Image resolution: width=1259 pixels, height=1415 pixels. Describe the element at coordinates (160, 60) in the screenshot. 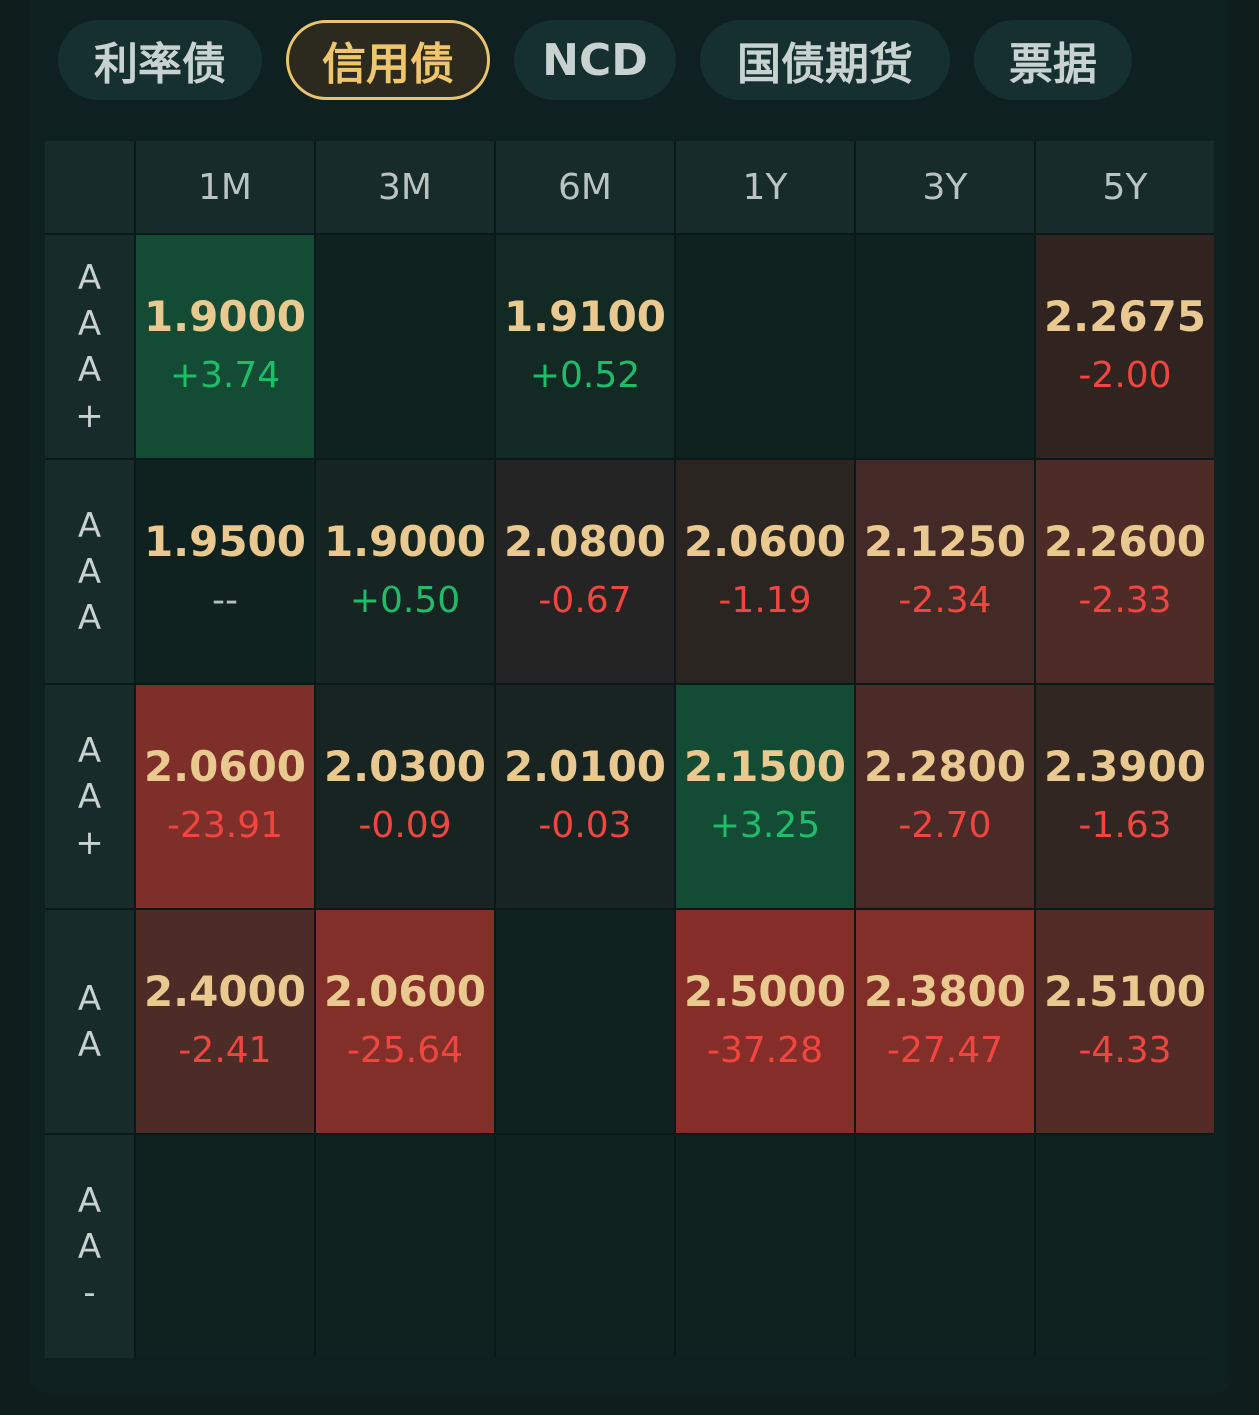

I see `tab-rate-bond: 利率债` at that location.